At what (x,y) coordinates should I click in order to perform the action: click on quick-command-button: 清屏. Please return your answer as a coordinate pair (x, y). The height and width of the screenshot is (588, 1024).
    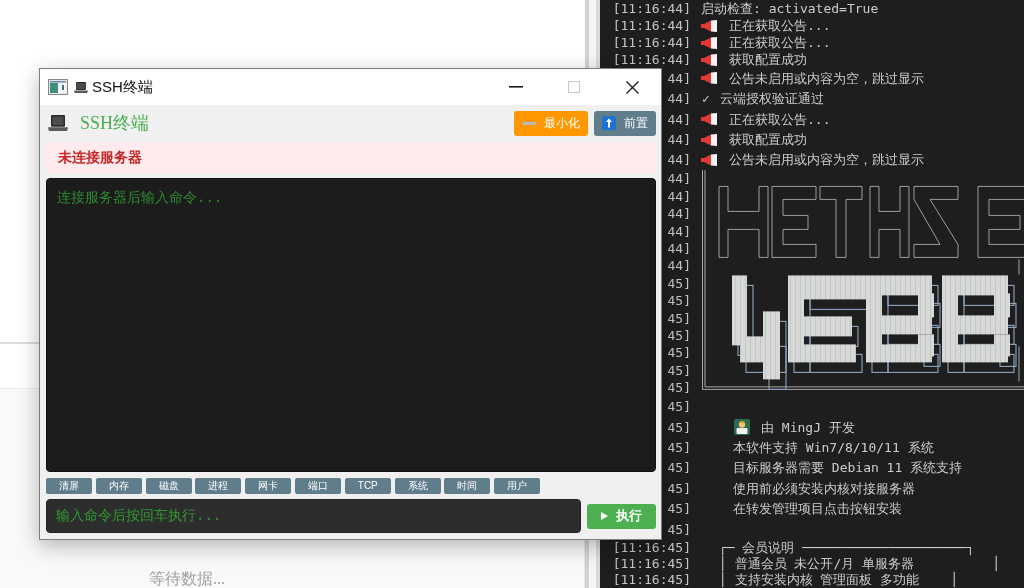
    Looking at the image, I should click on (69, 486).